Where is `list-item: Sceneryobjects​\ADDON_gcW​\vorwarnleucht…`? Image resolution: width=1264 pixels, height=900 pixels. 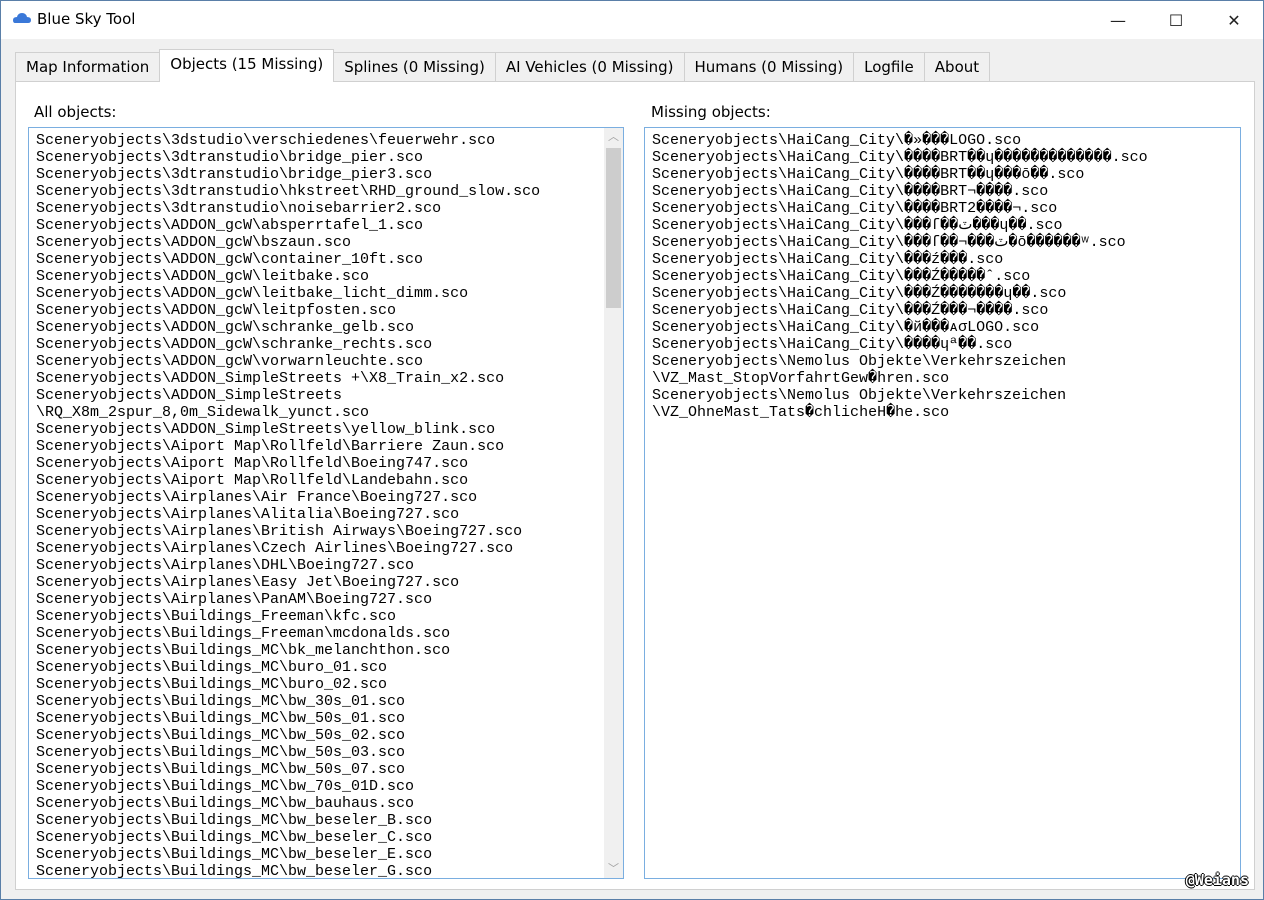 list-item: Sceneryobjects​\ADDON_gcW​\vorwarnleucht… is located at coordinates (320, 361).